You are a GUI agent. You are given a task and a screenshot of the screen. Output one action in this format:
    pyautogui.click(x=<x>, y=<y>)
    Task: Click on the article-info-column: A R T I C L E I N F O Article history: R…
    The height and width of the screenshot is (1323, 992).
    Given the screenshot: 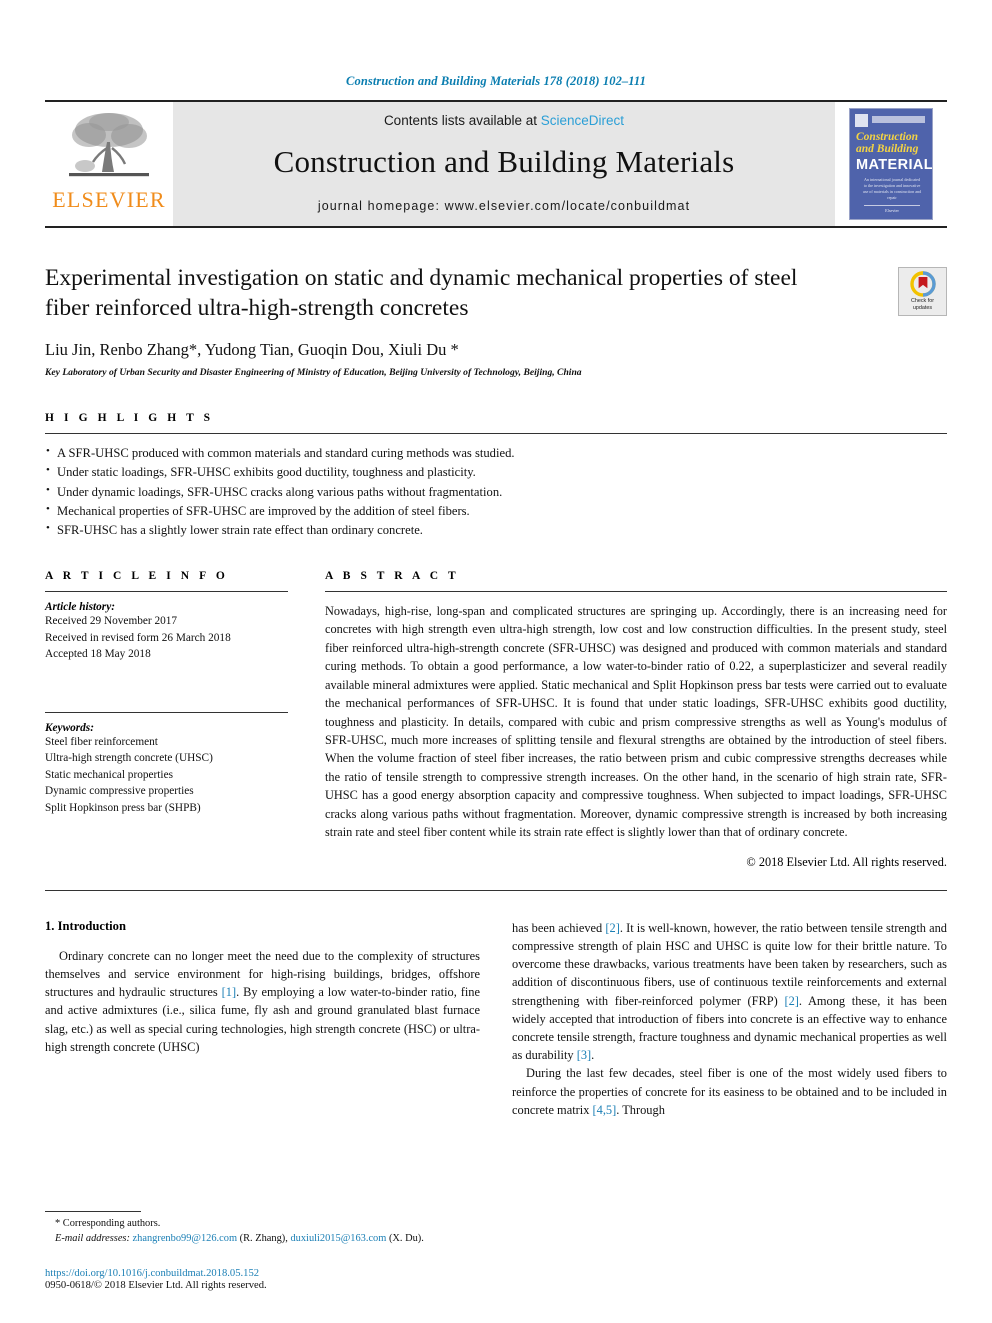 What is the action you would take?
    pyautogui.click(x=185, y=720)
    